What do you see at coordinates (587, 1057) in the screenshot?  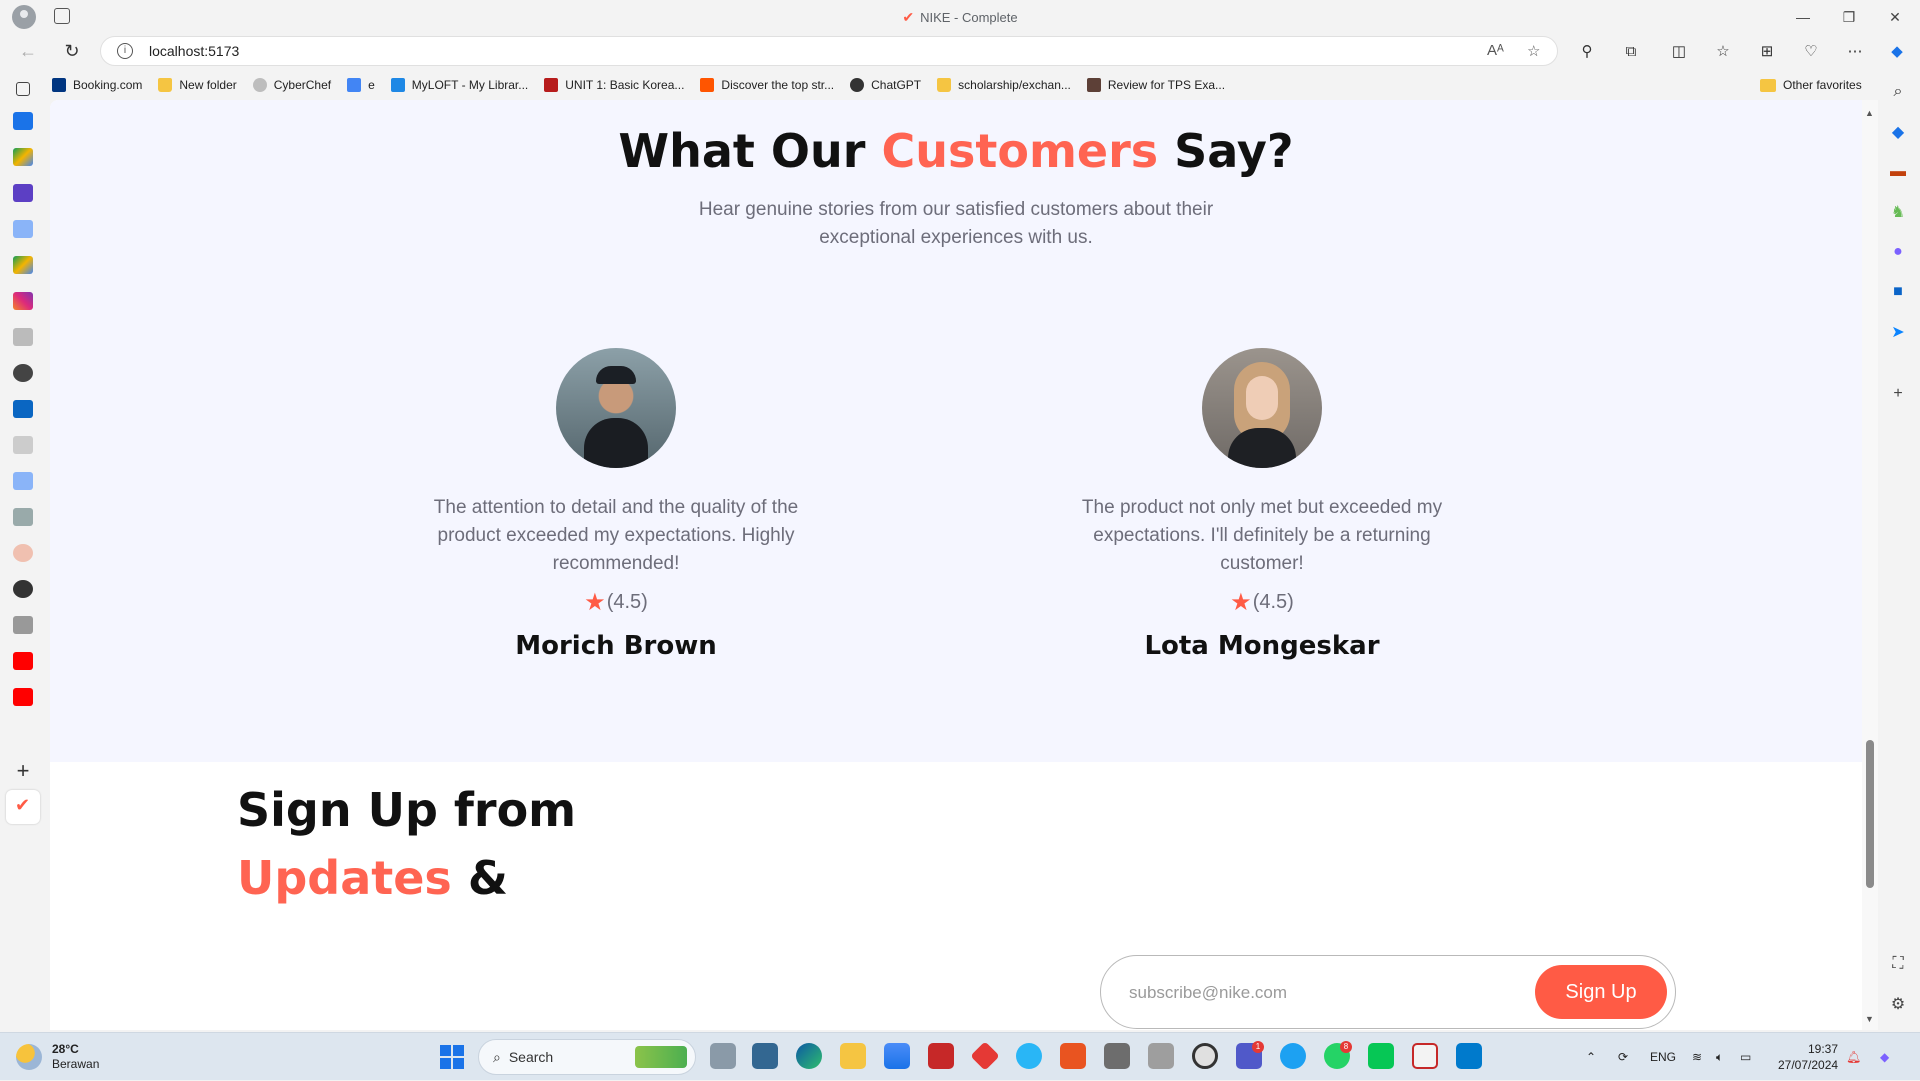 I see `taskbar-search: ⌕ Search` at bounding box center [587, 1057].